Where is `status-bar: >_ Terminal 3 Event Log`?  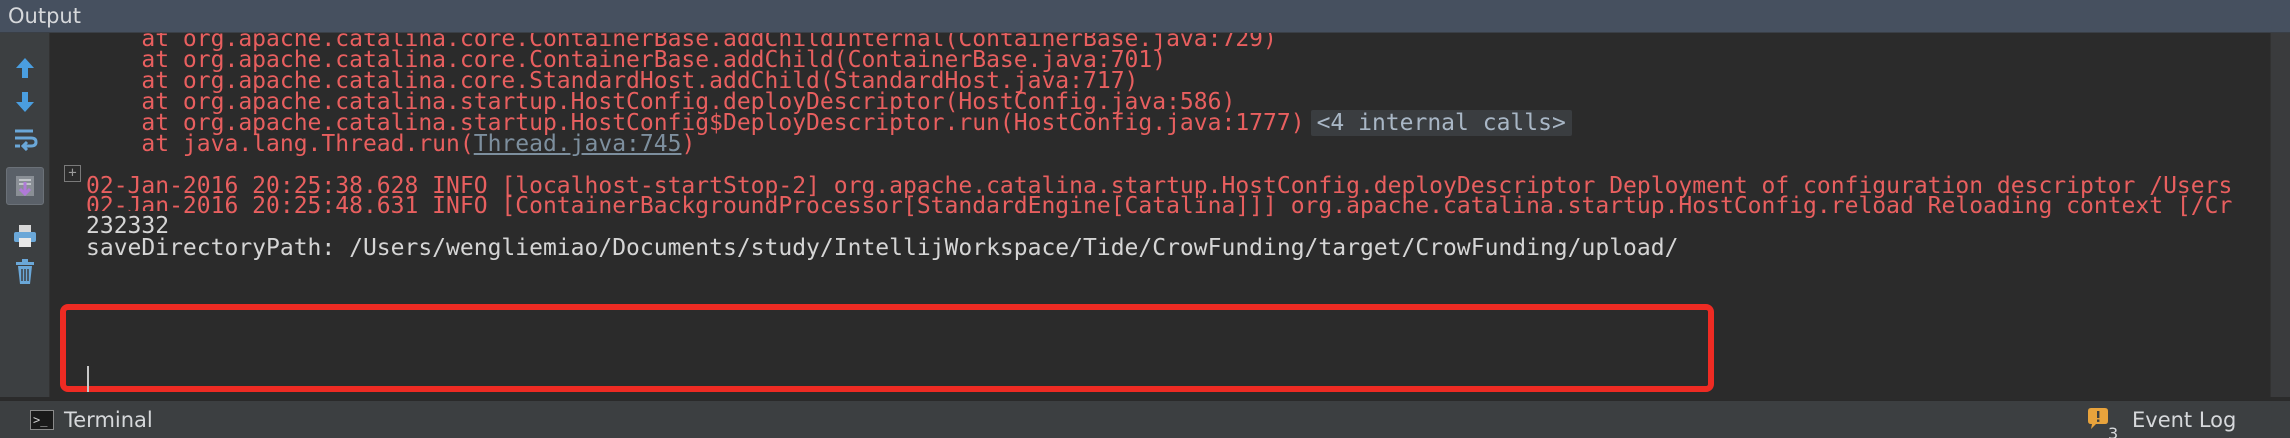
status-bar: >_ Terminal 3 Event Log is located at coordinates (1145, 419).